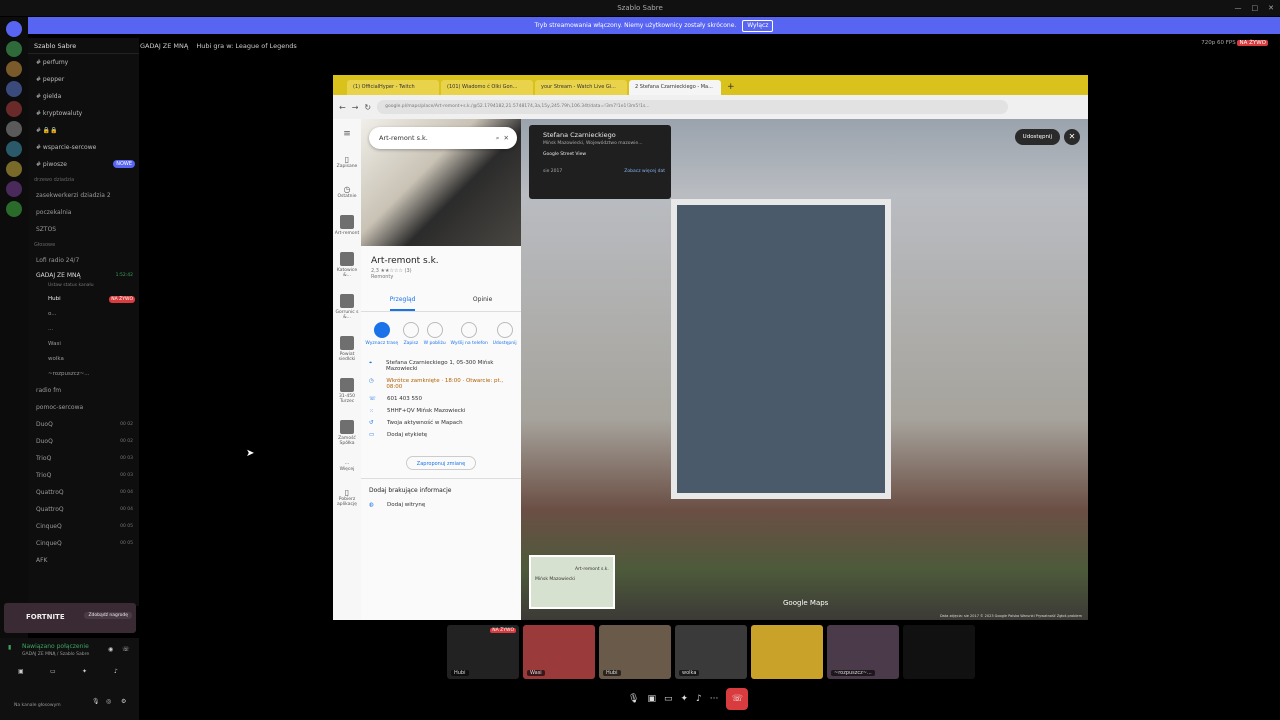 The width and height of the screenshot is (1280, 720). What do you see at coordinates (347, 225) in the screenshot?
I see `nav-recent-place: Art-remont` at bounding box center [347, 225].